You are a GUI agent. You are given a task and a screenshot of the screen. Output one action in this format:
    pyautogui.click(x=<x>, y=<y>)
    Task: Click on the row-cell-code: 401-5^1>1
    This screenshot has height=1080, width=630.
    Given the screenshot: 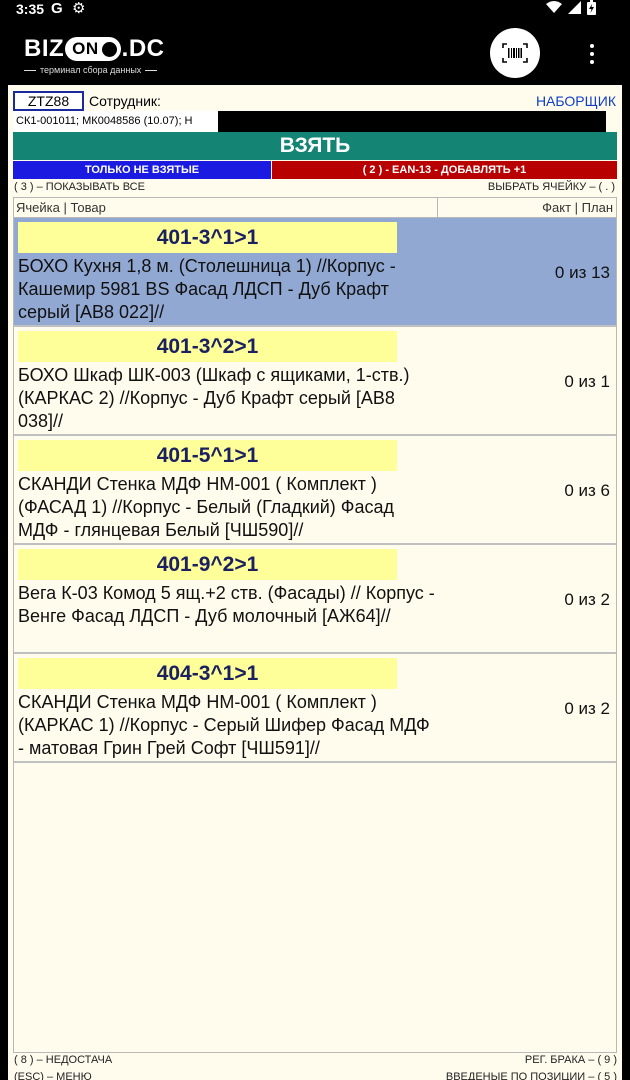 What is the action you would take?
    pyautogui.click(x=207, y=455)
    